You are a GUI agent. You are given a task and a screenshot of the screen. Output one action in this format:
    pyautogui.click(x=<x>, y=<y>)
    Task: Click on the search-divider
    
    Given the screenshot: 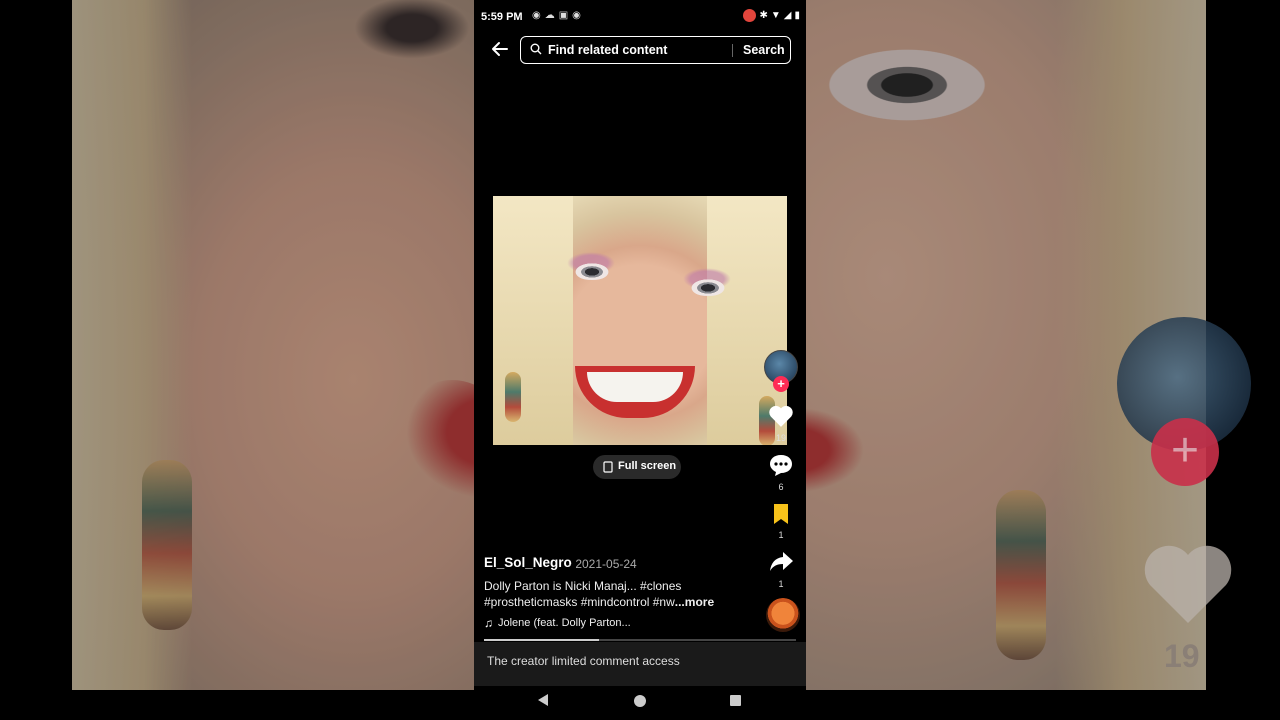 What is the action you would take?
    pyautogui.click(x=732, y=50)
    